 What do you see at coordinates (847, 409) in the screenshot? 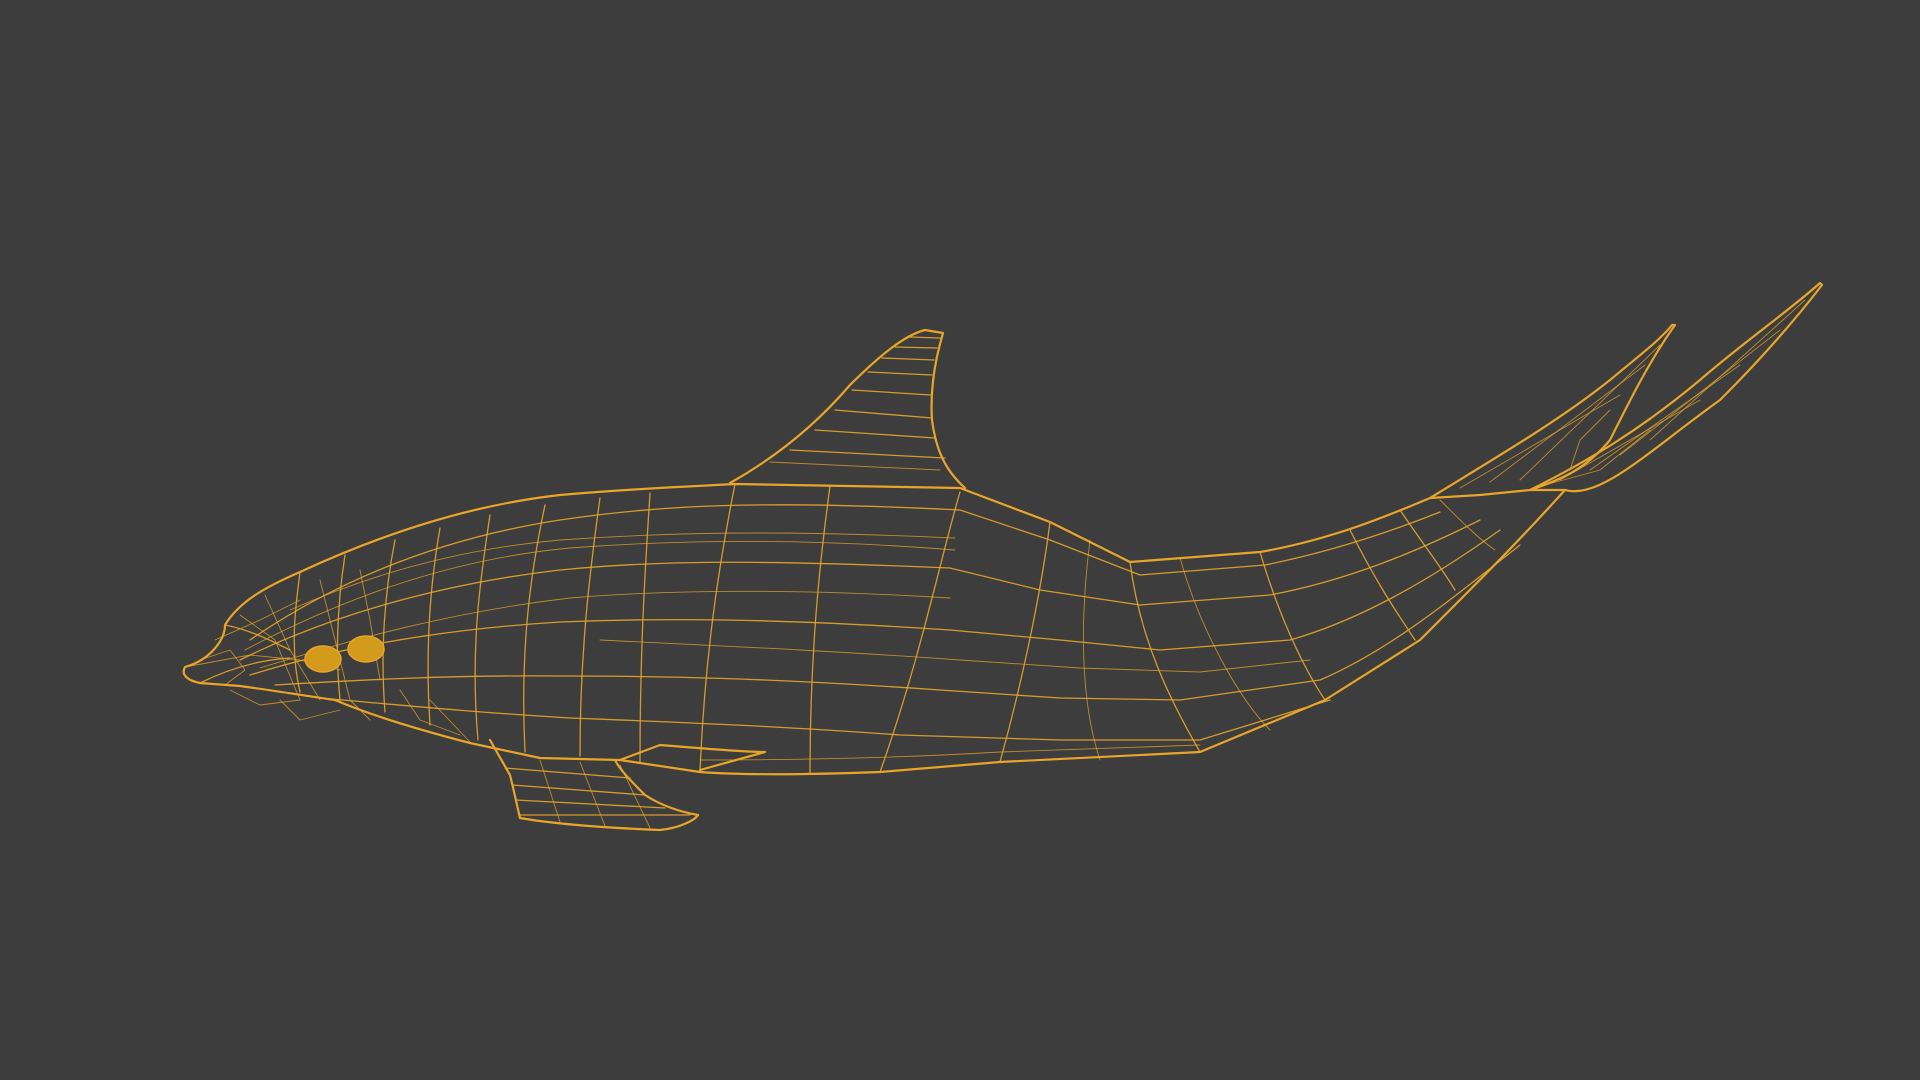
I see `dorsal-fin-outline` at bounding box center [847, 409].